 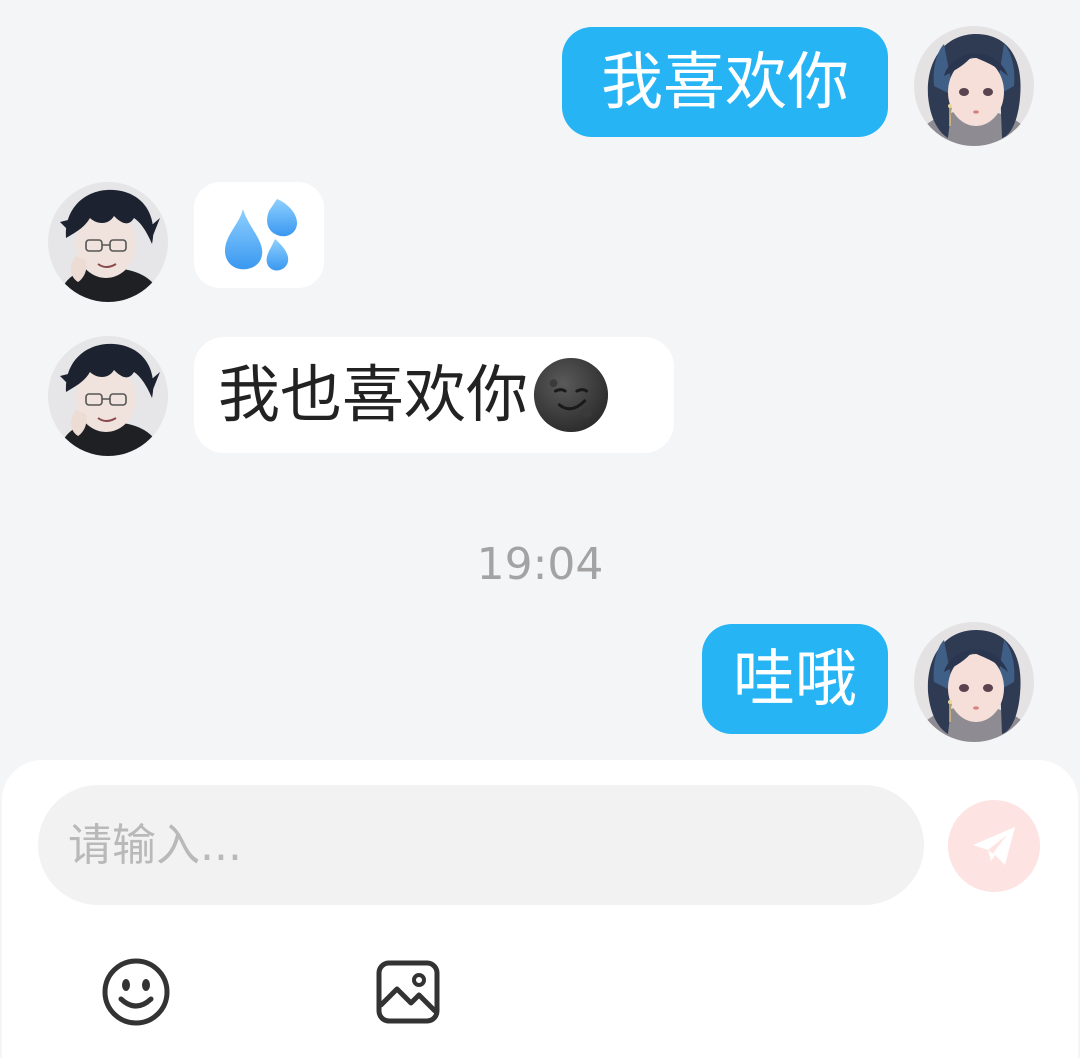 I want to click on smirking-new-moon-face-emoji, so click(x=571, y=395).